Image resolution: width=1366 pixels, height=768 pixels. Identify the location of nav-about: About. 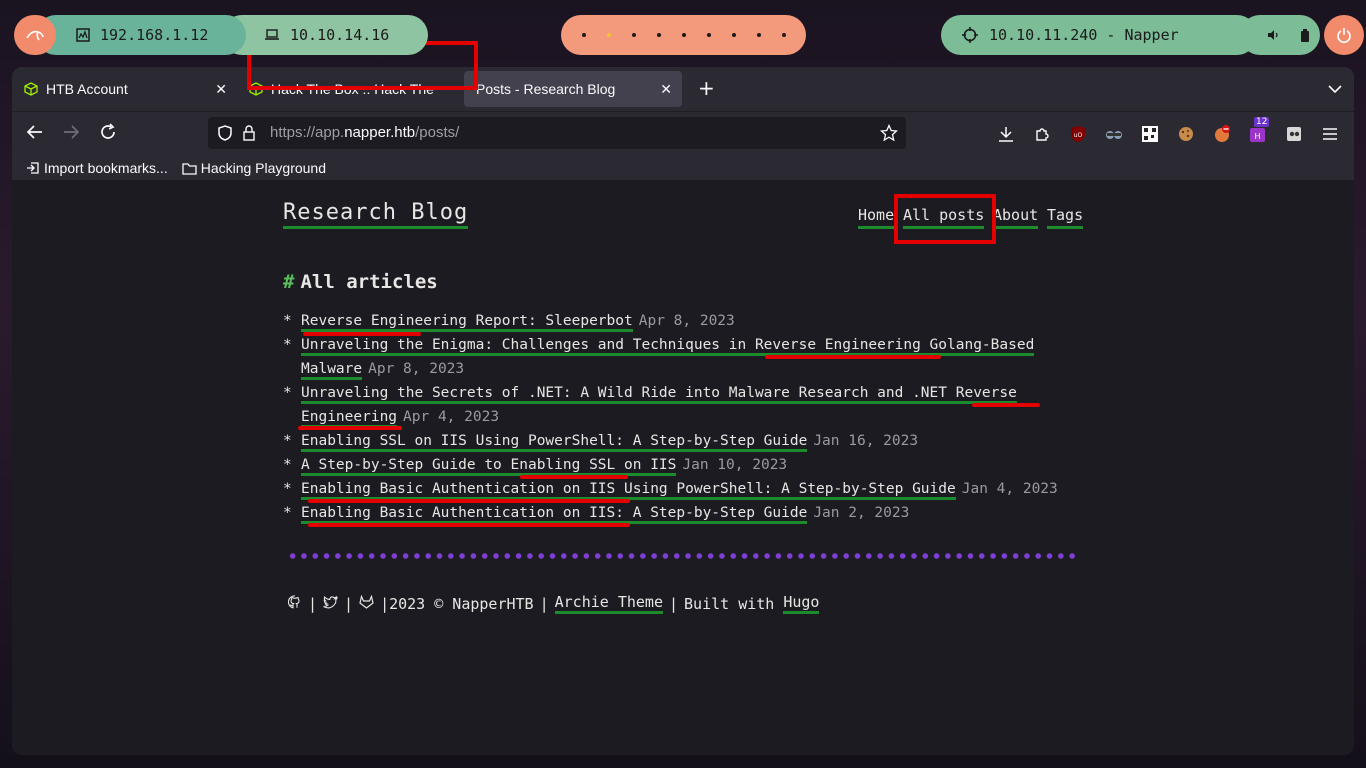
(1016, 217).